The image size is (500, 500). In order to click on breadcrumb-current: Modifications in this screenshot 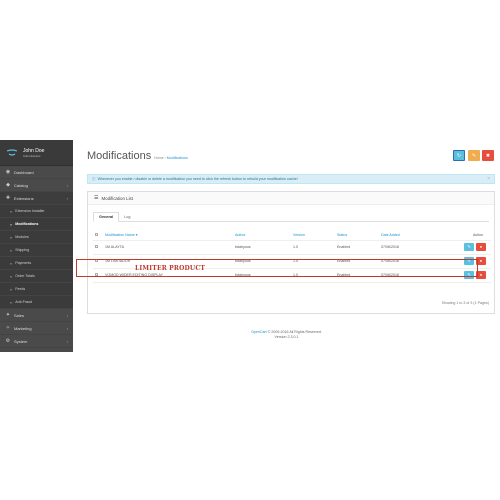, I will do `click(177, 158)`.